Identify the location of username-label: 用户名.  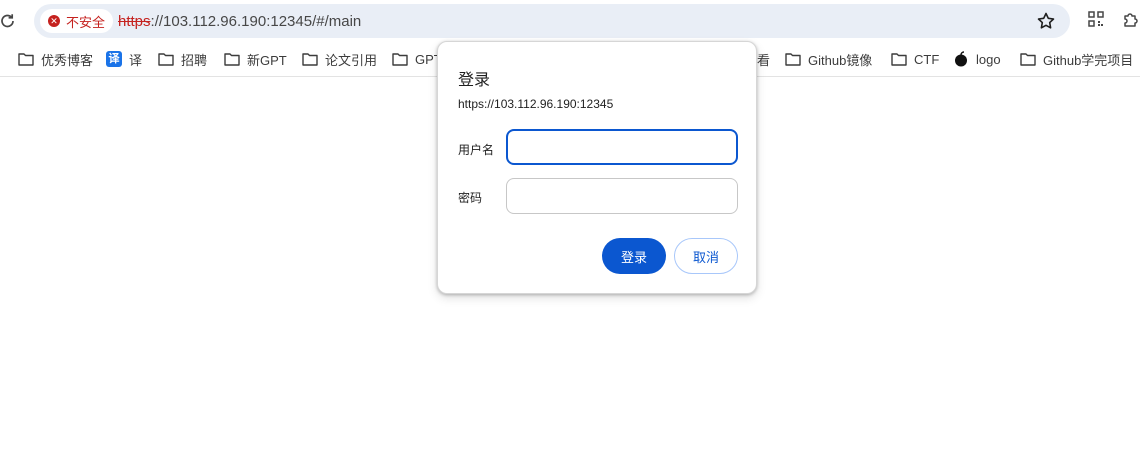
(476, 150).